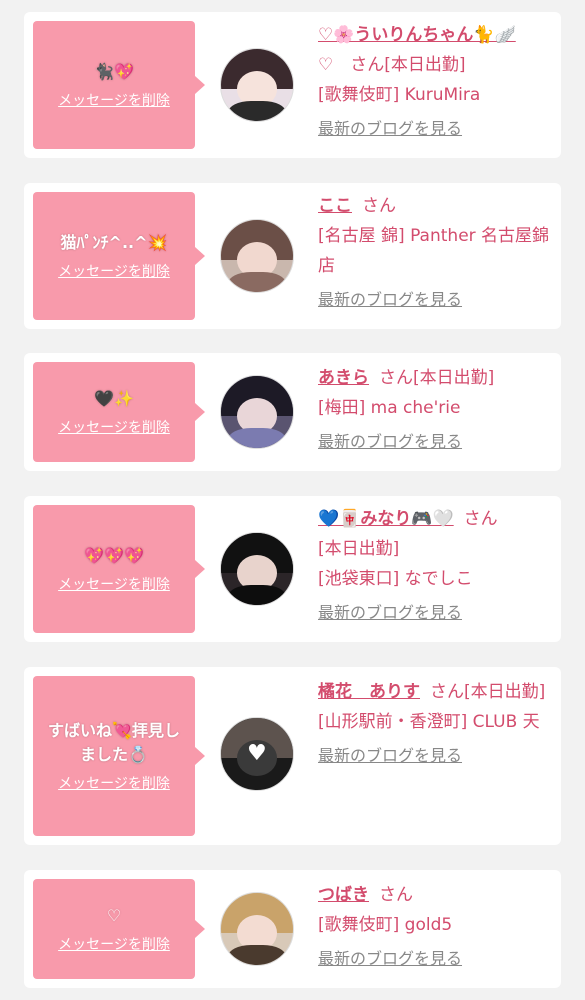 The height and width of the screenshot is (1000, 585). What do you see at coordinates (119, 569) in the screenshot?
I see `message-bubble: 💖💖💖 メッセージを削除` at bounding box center [119, 569].